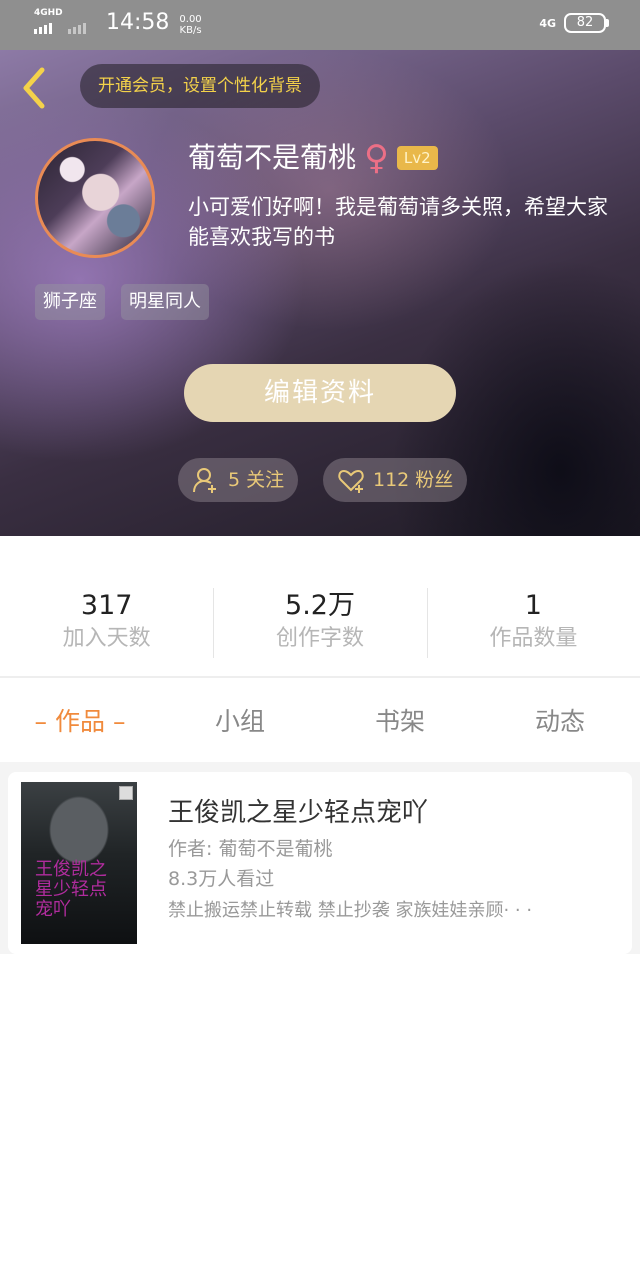  Describe the element at coordinates (70, 302) in the screenshot. I see `tag-zodiac: 狮子座` at that location.